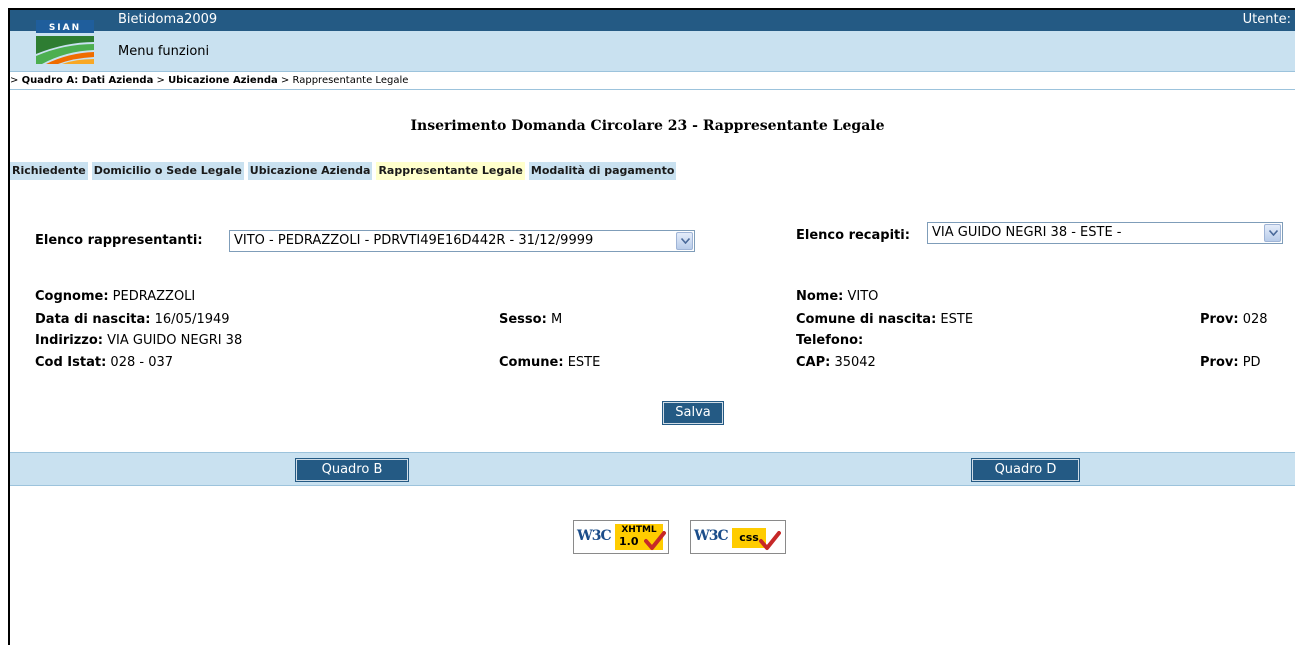 The image size is (1295, 645). What do you see at coordinates (957, 319) in the screenshot?
I see `comune-nascita-value: ESTE` at bounding box center [957, 319].